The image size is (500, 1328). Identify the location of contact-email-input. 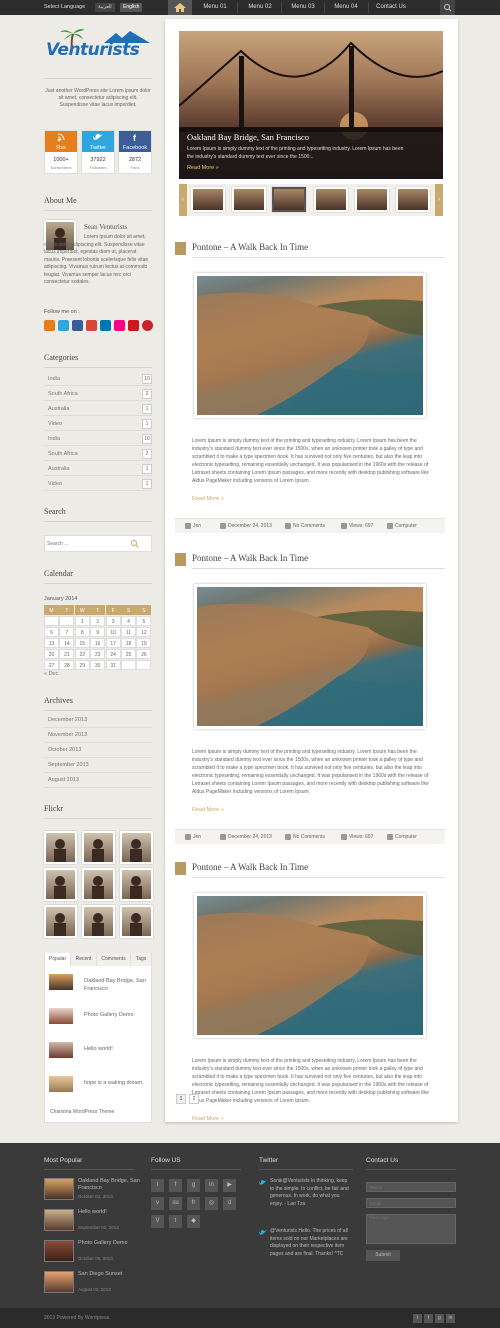
(411, 1203).